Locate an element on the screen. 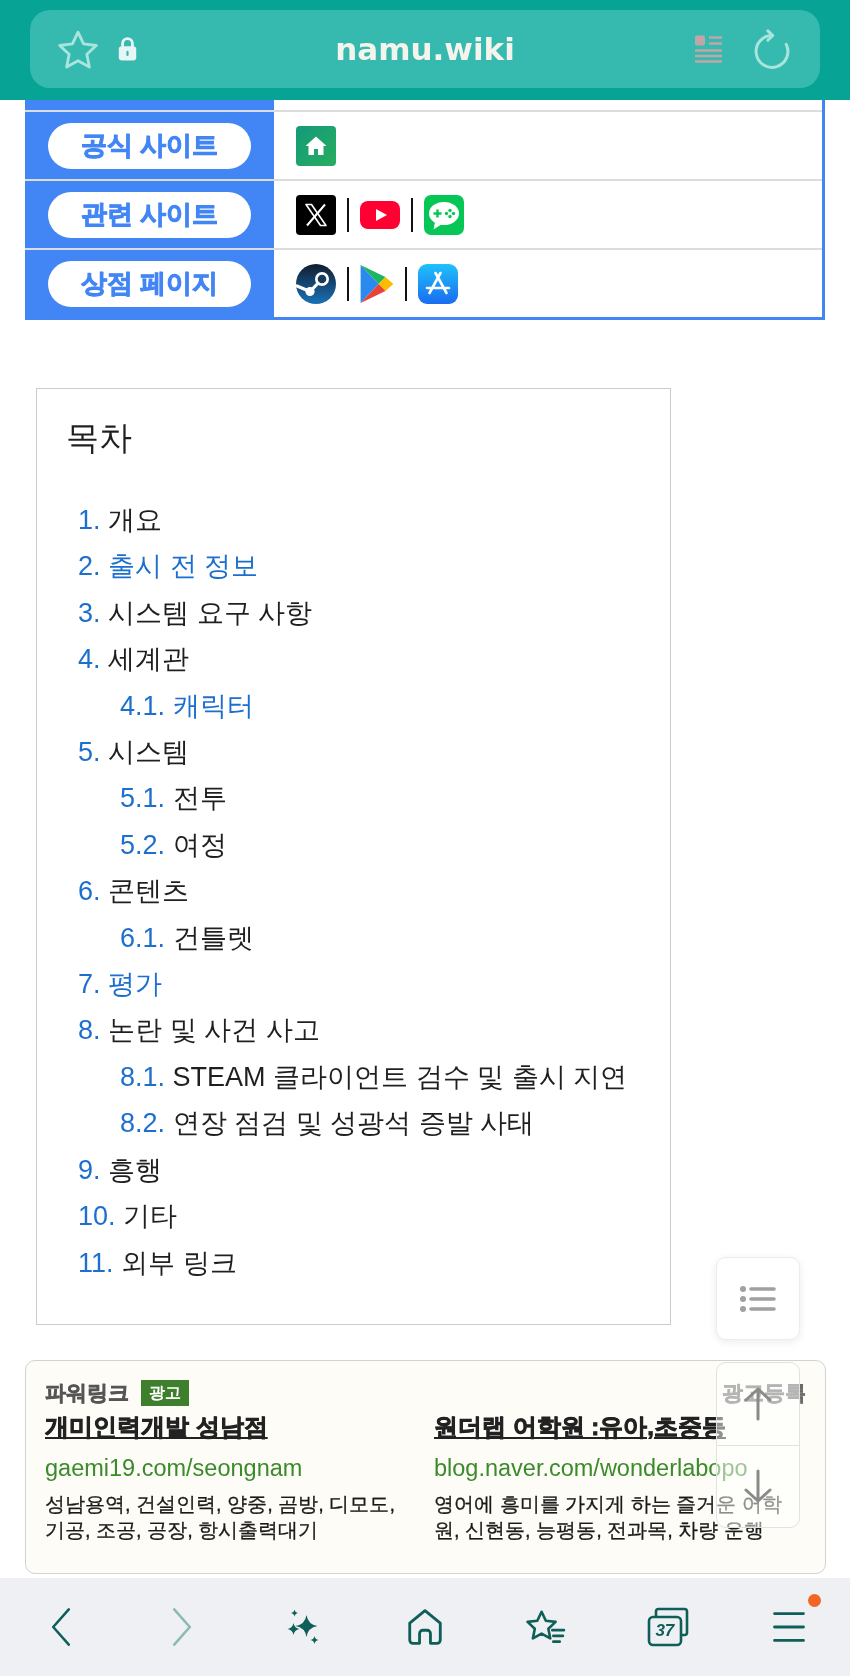 The width and height of the screenshot is (850, 1676). ad-title-link: 개미인력개발 성남점 is located at coordinates (156, 1426).